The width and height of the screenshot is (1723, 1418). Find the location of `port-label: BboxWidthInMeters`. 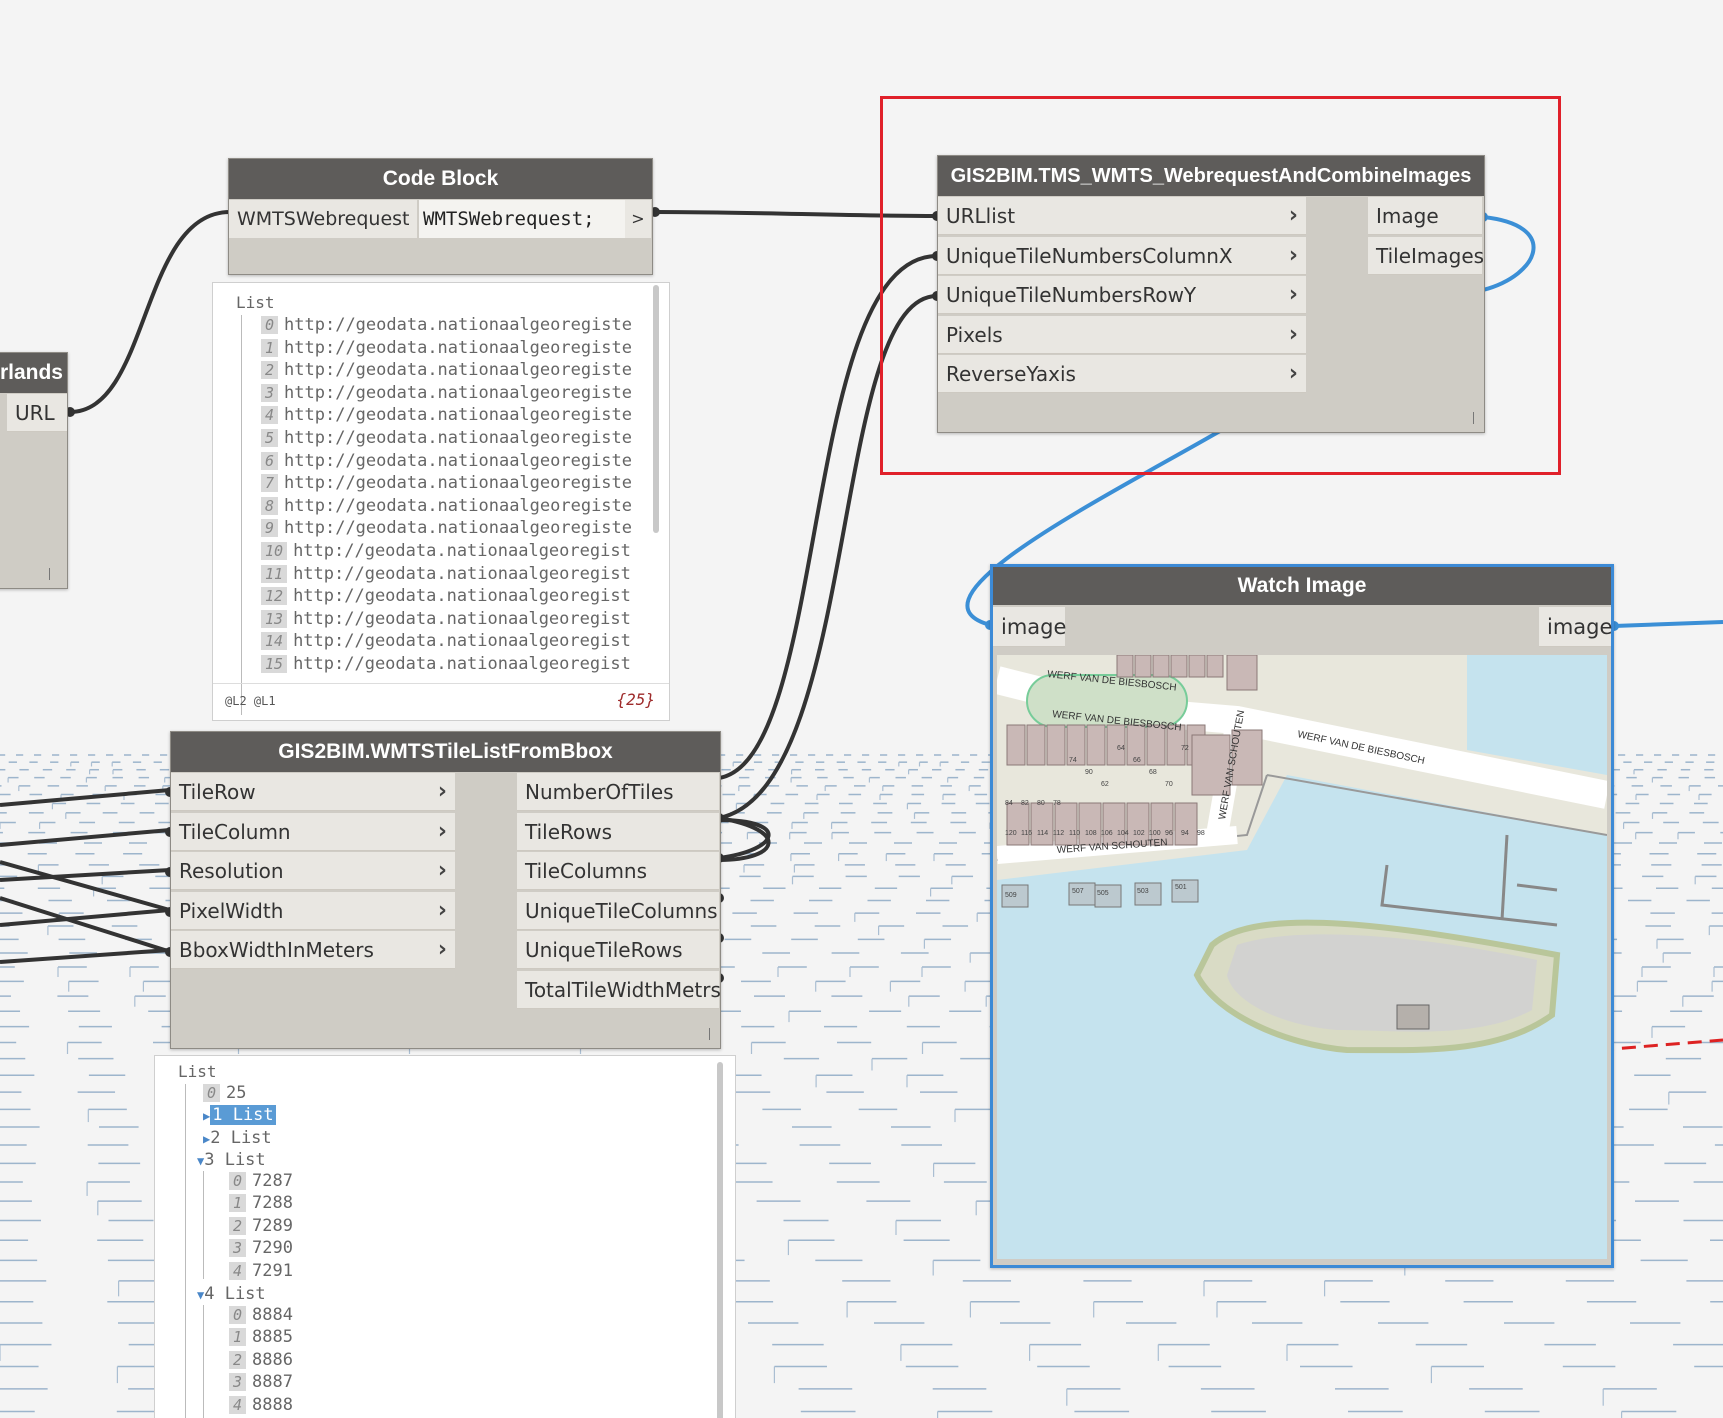

port-label: BboxWidthInMeters is located at coordinates (276, 950).